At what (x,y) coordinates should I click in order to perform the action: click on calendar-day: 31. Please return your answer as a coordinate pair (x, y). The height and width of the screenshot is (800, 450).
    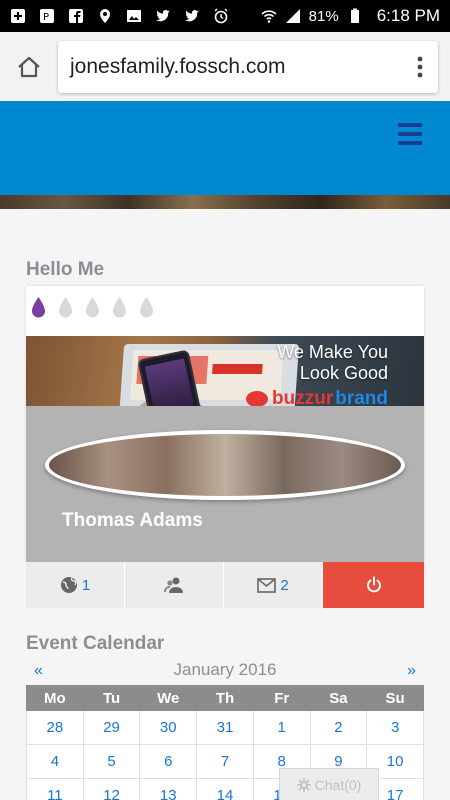
    Looking at the image, I should click on (225, 727).